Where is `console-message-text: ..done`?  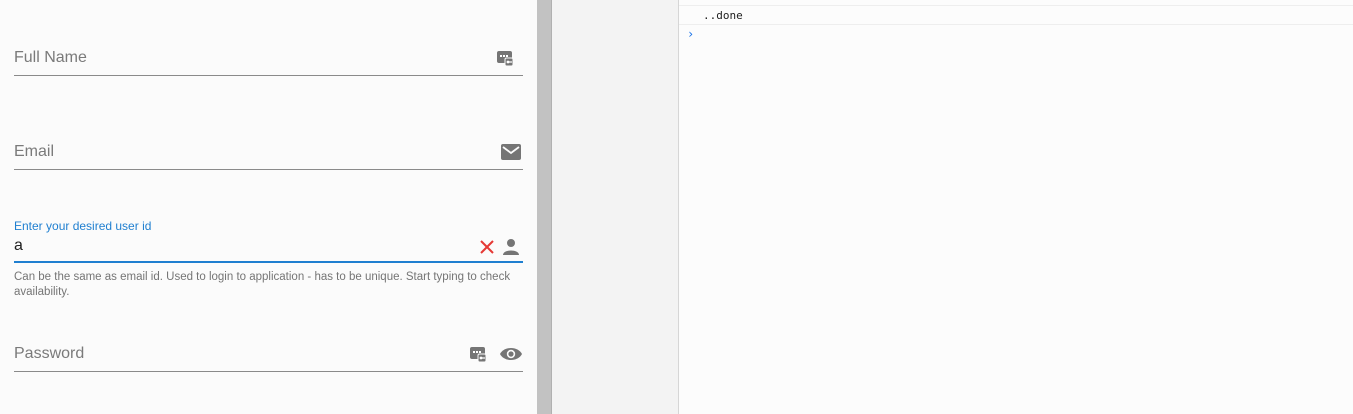 console-message-text: ..done is located at coordinates (723, 15).